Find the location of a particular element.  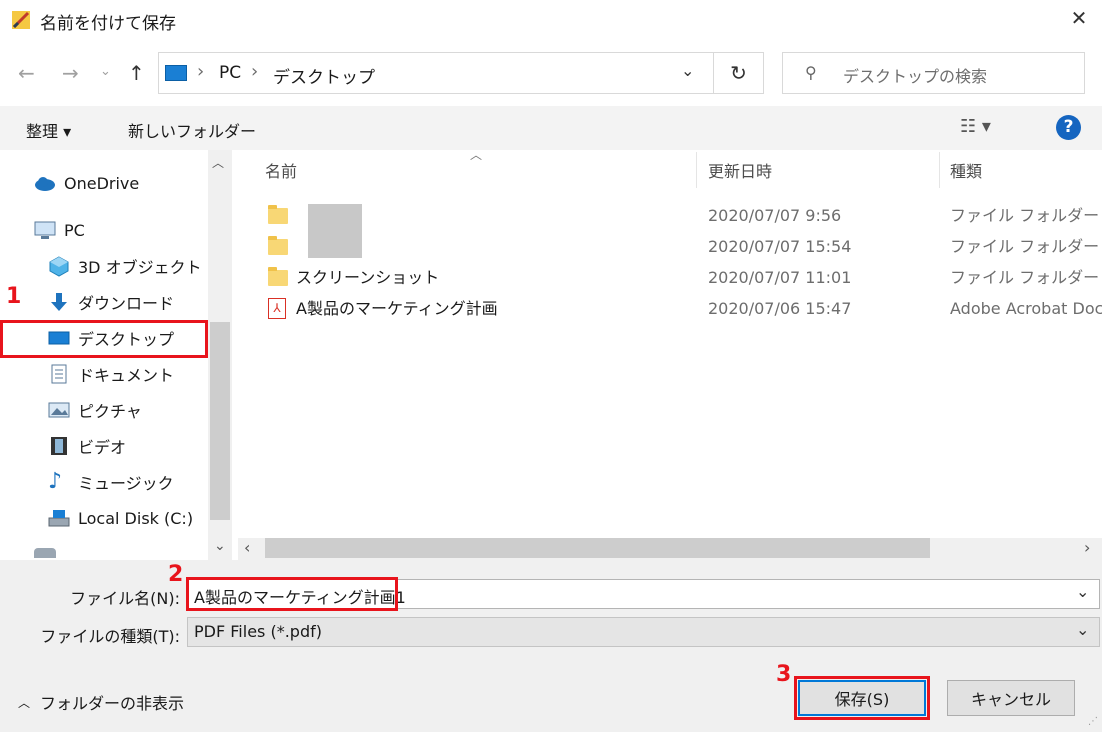

drive-icon is located at coordinates (59, 518).